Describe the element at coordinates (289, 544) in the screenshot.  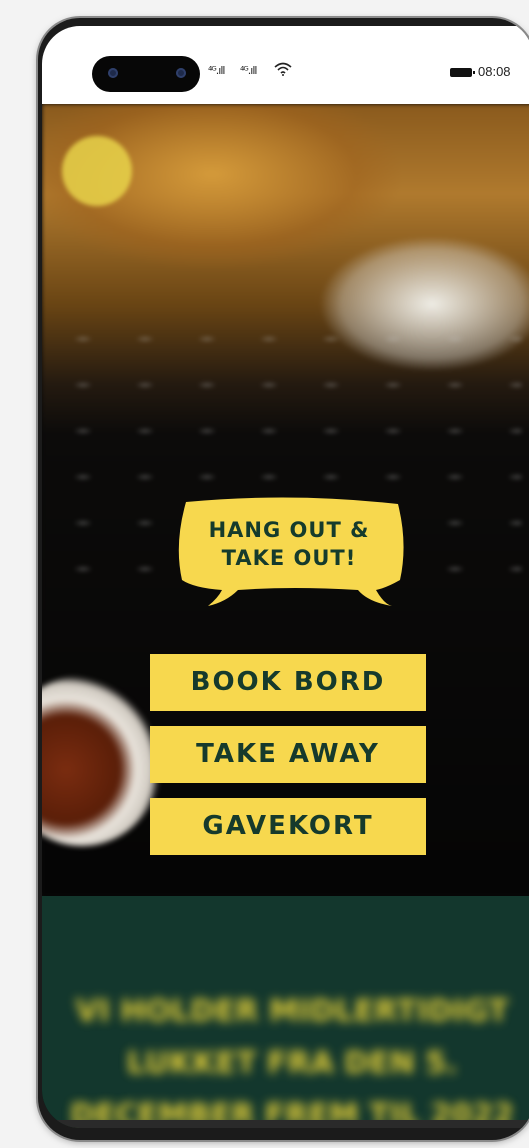
I see `speech-bubble-text: HANG OUT & TAKE OUT!` at that location.